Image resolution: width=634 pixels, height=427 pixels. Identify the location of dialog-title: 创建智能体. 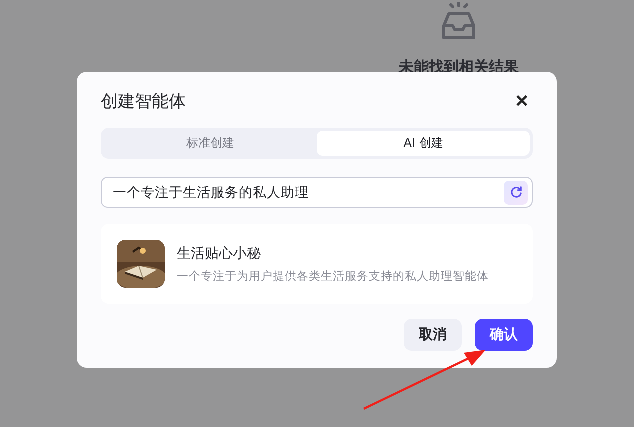
(143, 101).